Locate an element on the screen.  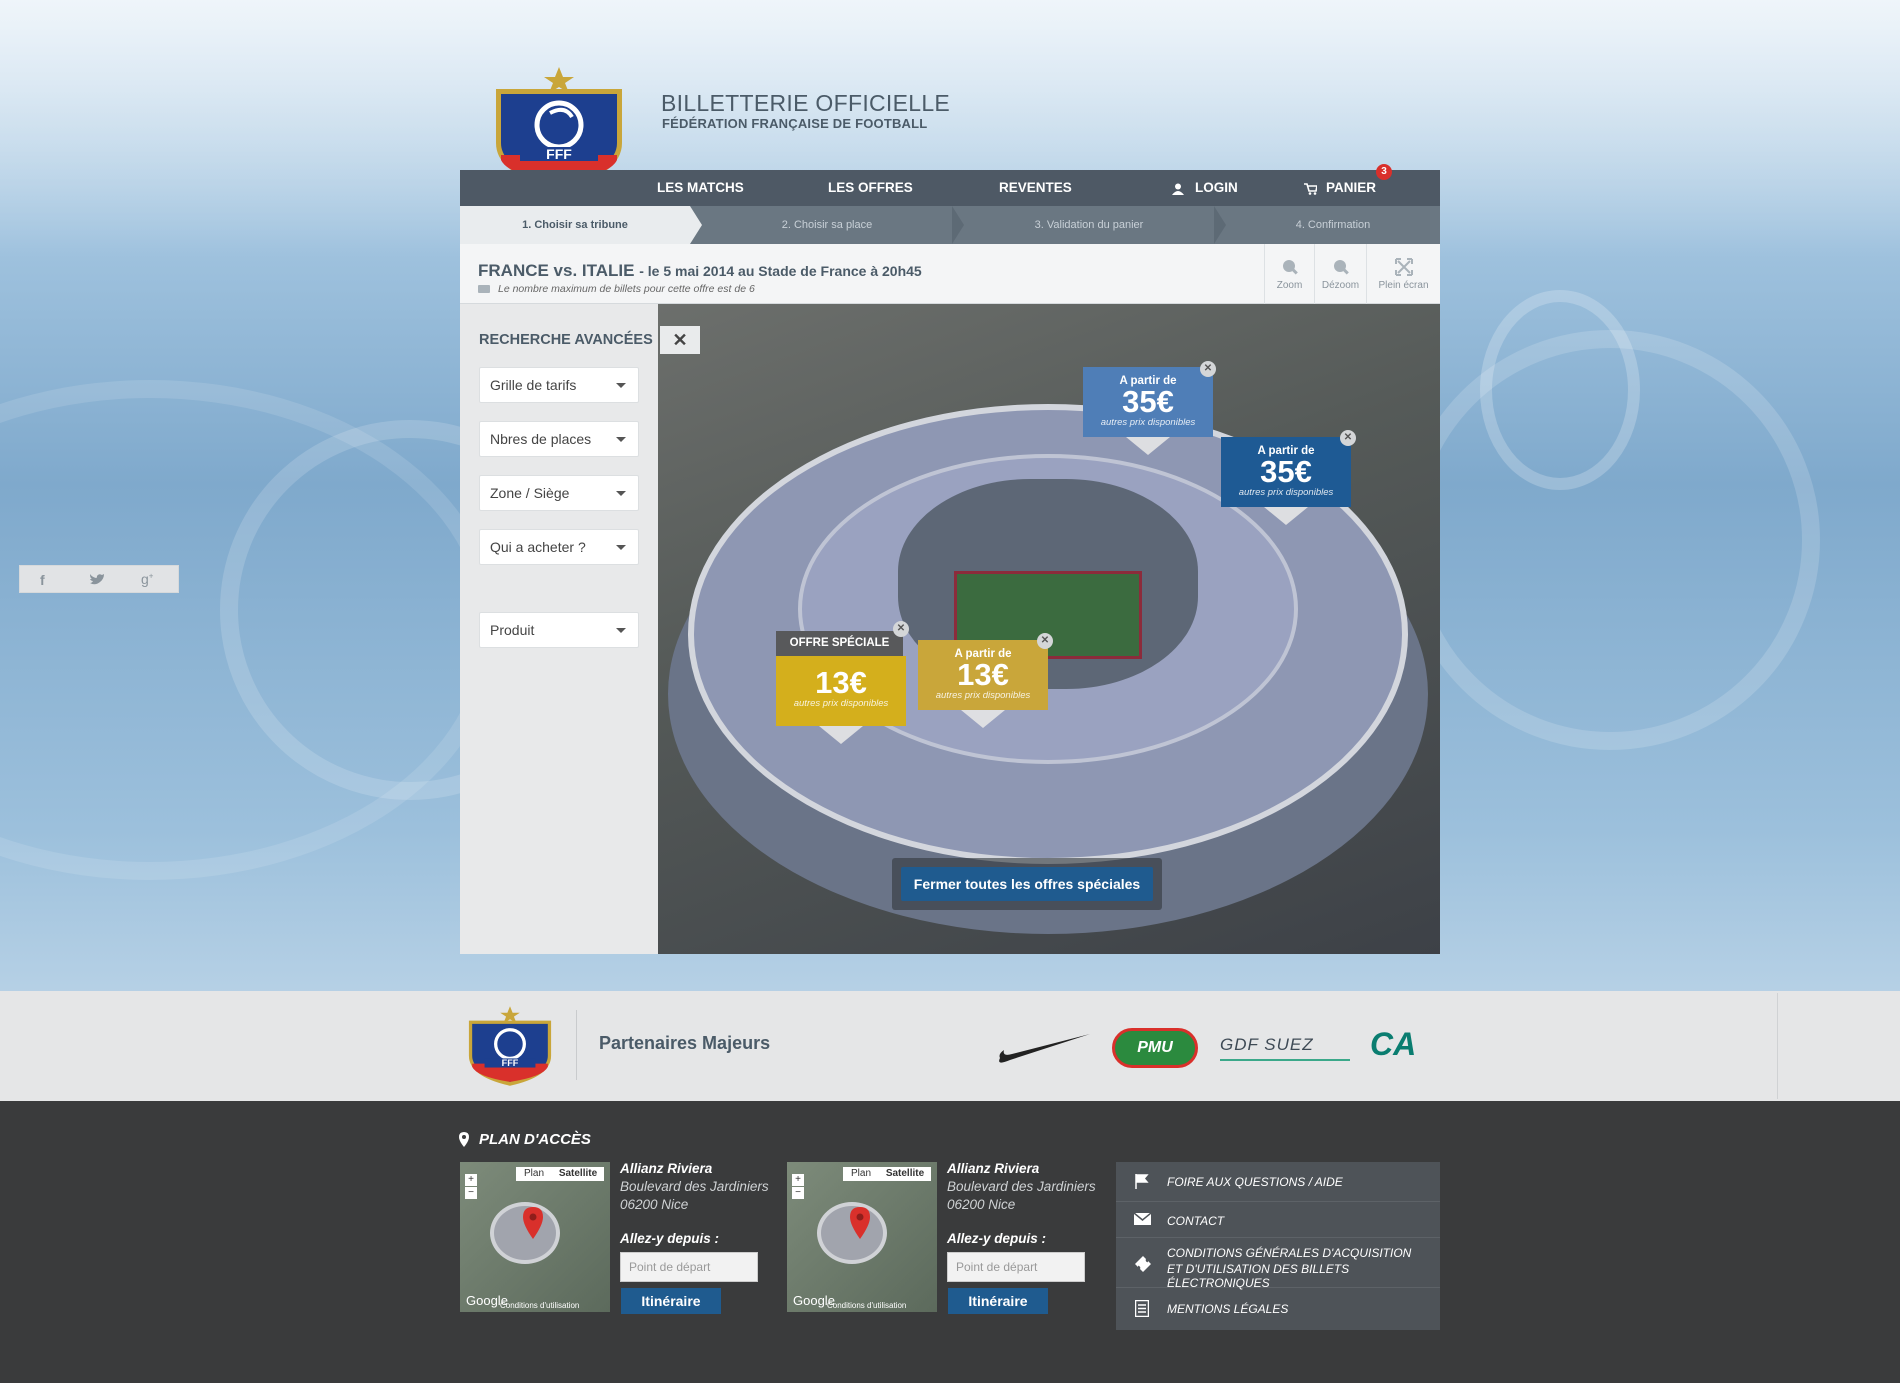
google-plus-icon: g+ is located at coordinates (147, 579).